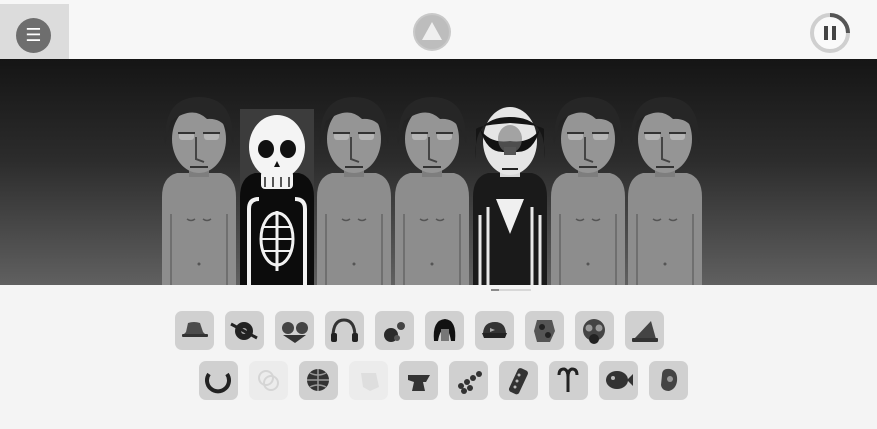  I want to click on remote-icon, so click(518, 380).